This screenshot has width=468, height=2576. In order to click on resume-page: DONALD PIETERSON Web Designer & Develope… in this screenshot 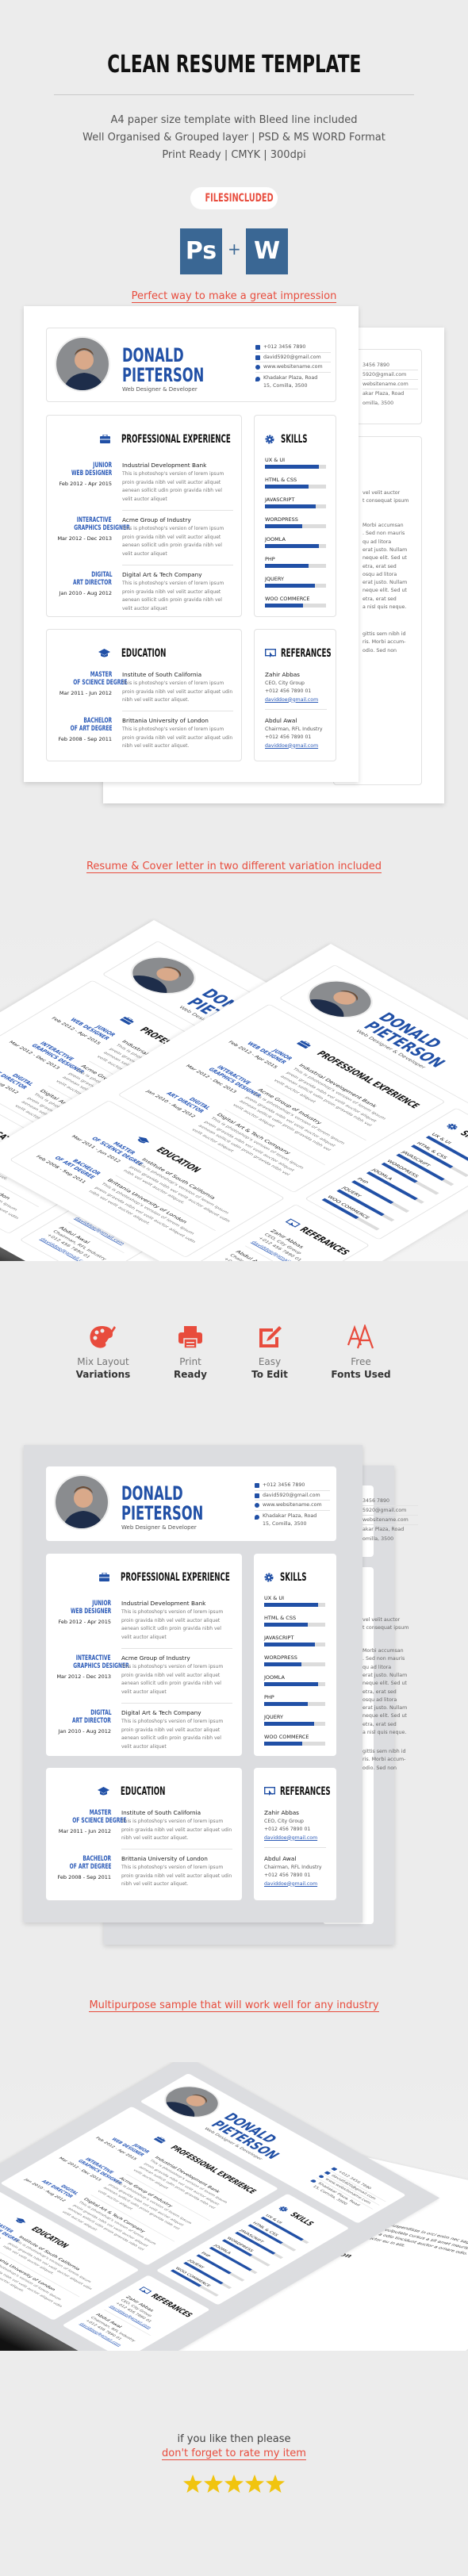, I will do `click(193, 1684)`.